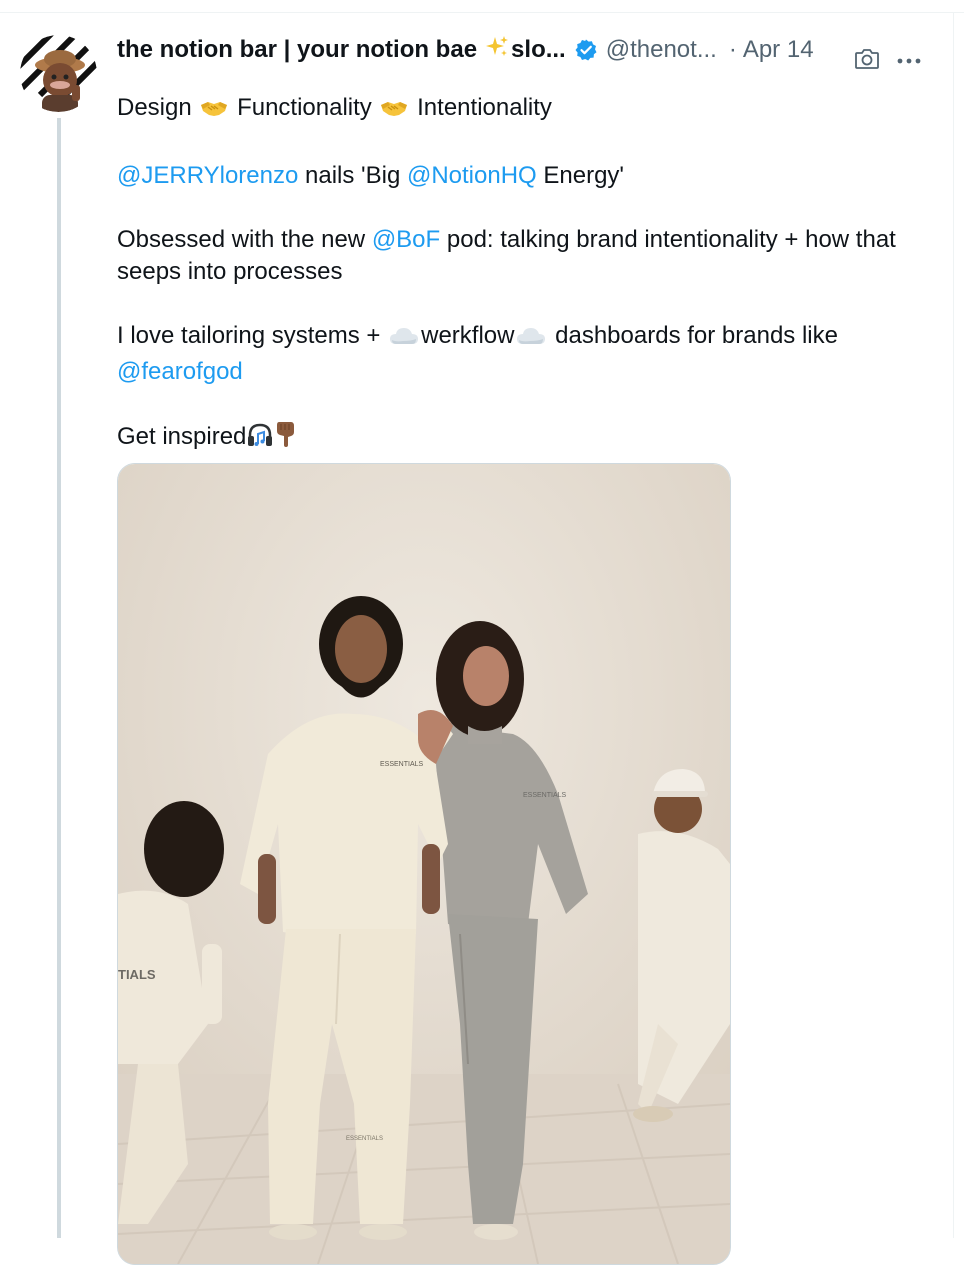 The height and width of the screenshot is (1265, 964). Describe the element at coordinates (207, 175) in the screenshot. I see `mention-jerrylorenzo: @JERRYlorenzo` at that location.